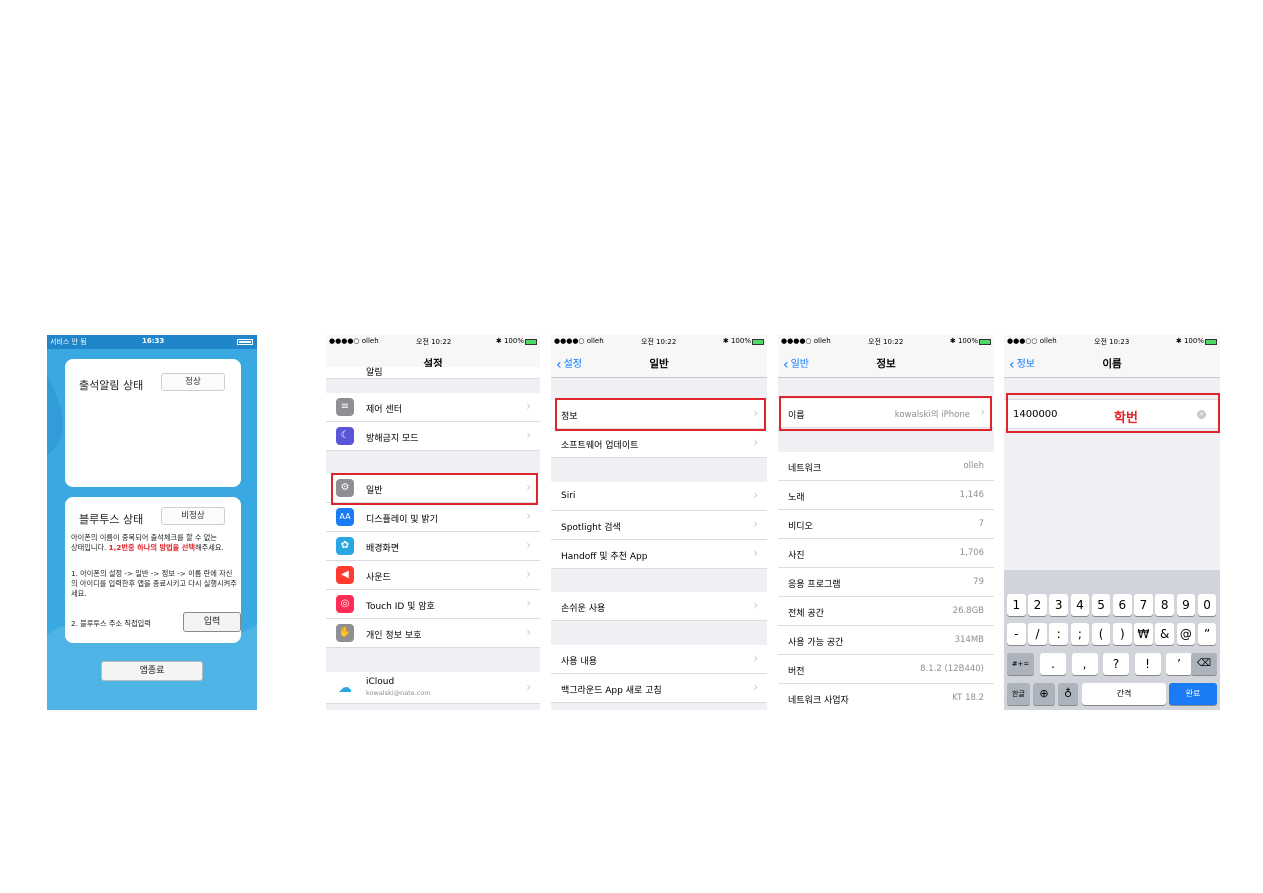  What do you see at coordinates (1126, 418) in the screenshot?
I see `student-id-annotation: 학번` at bounding box center [1126, 418].